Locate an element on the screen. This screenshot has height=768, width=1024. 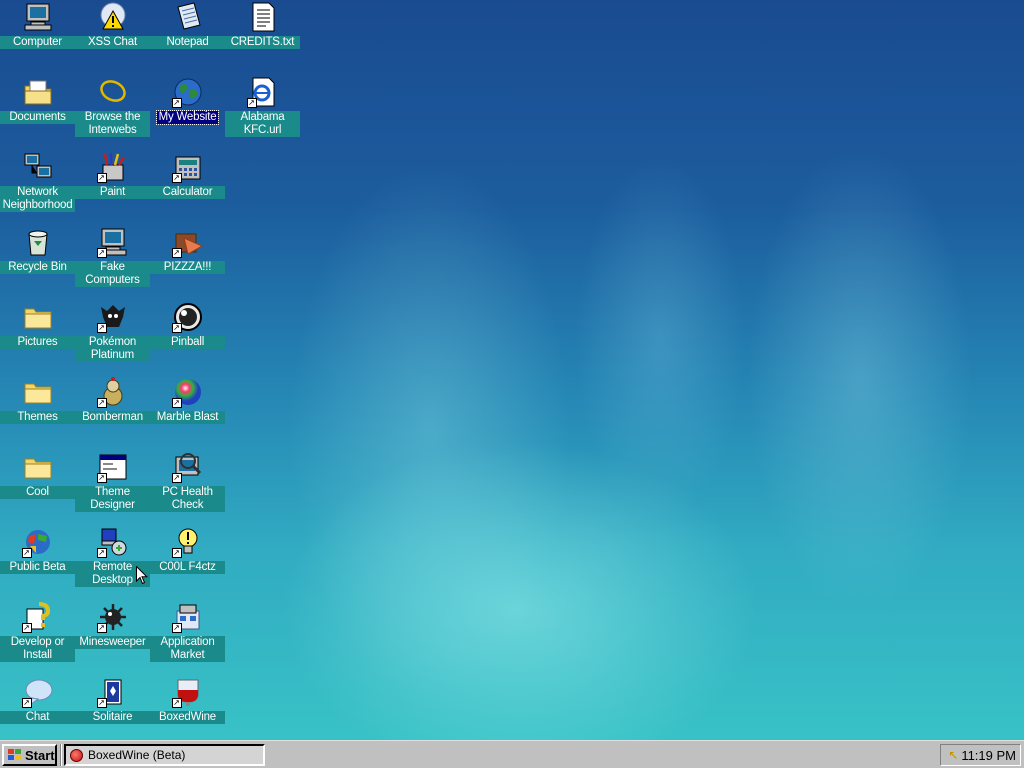
icon-recycle-bin: Recycle Bin is located at coordinates (37, 262).